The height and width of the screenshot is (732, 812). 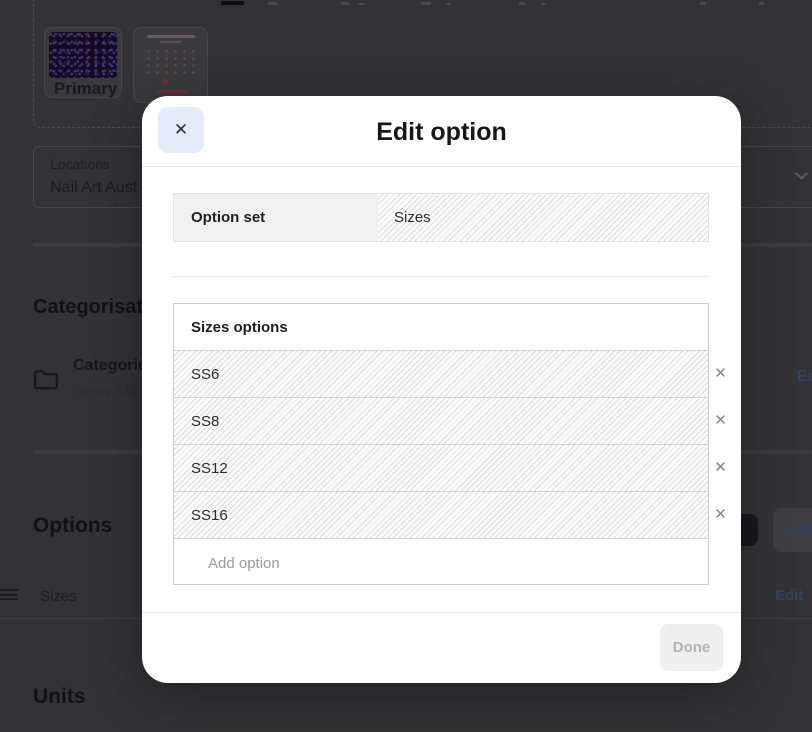 I want to click on done-button: Done, so click(x=691, y=647).